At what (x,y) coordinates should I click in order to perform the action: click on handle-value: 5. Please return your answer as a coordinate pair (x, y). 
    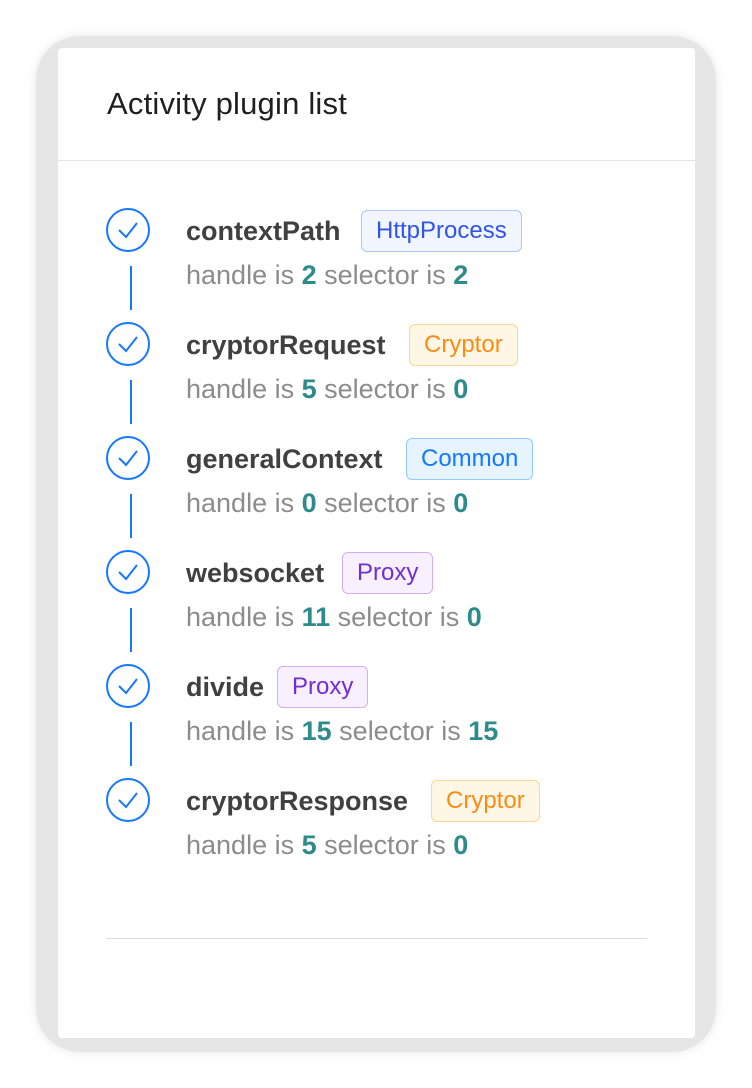
    Looking at the image, I should click on (309, 845).